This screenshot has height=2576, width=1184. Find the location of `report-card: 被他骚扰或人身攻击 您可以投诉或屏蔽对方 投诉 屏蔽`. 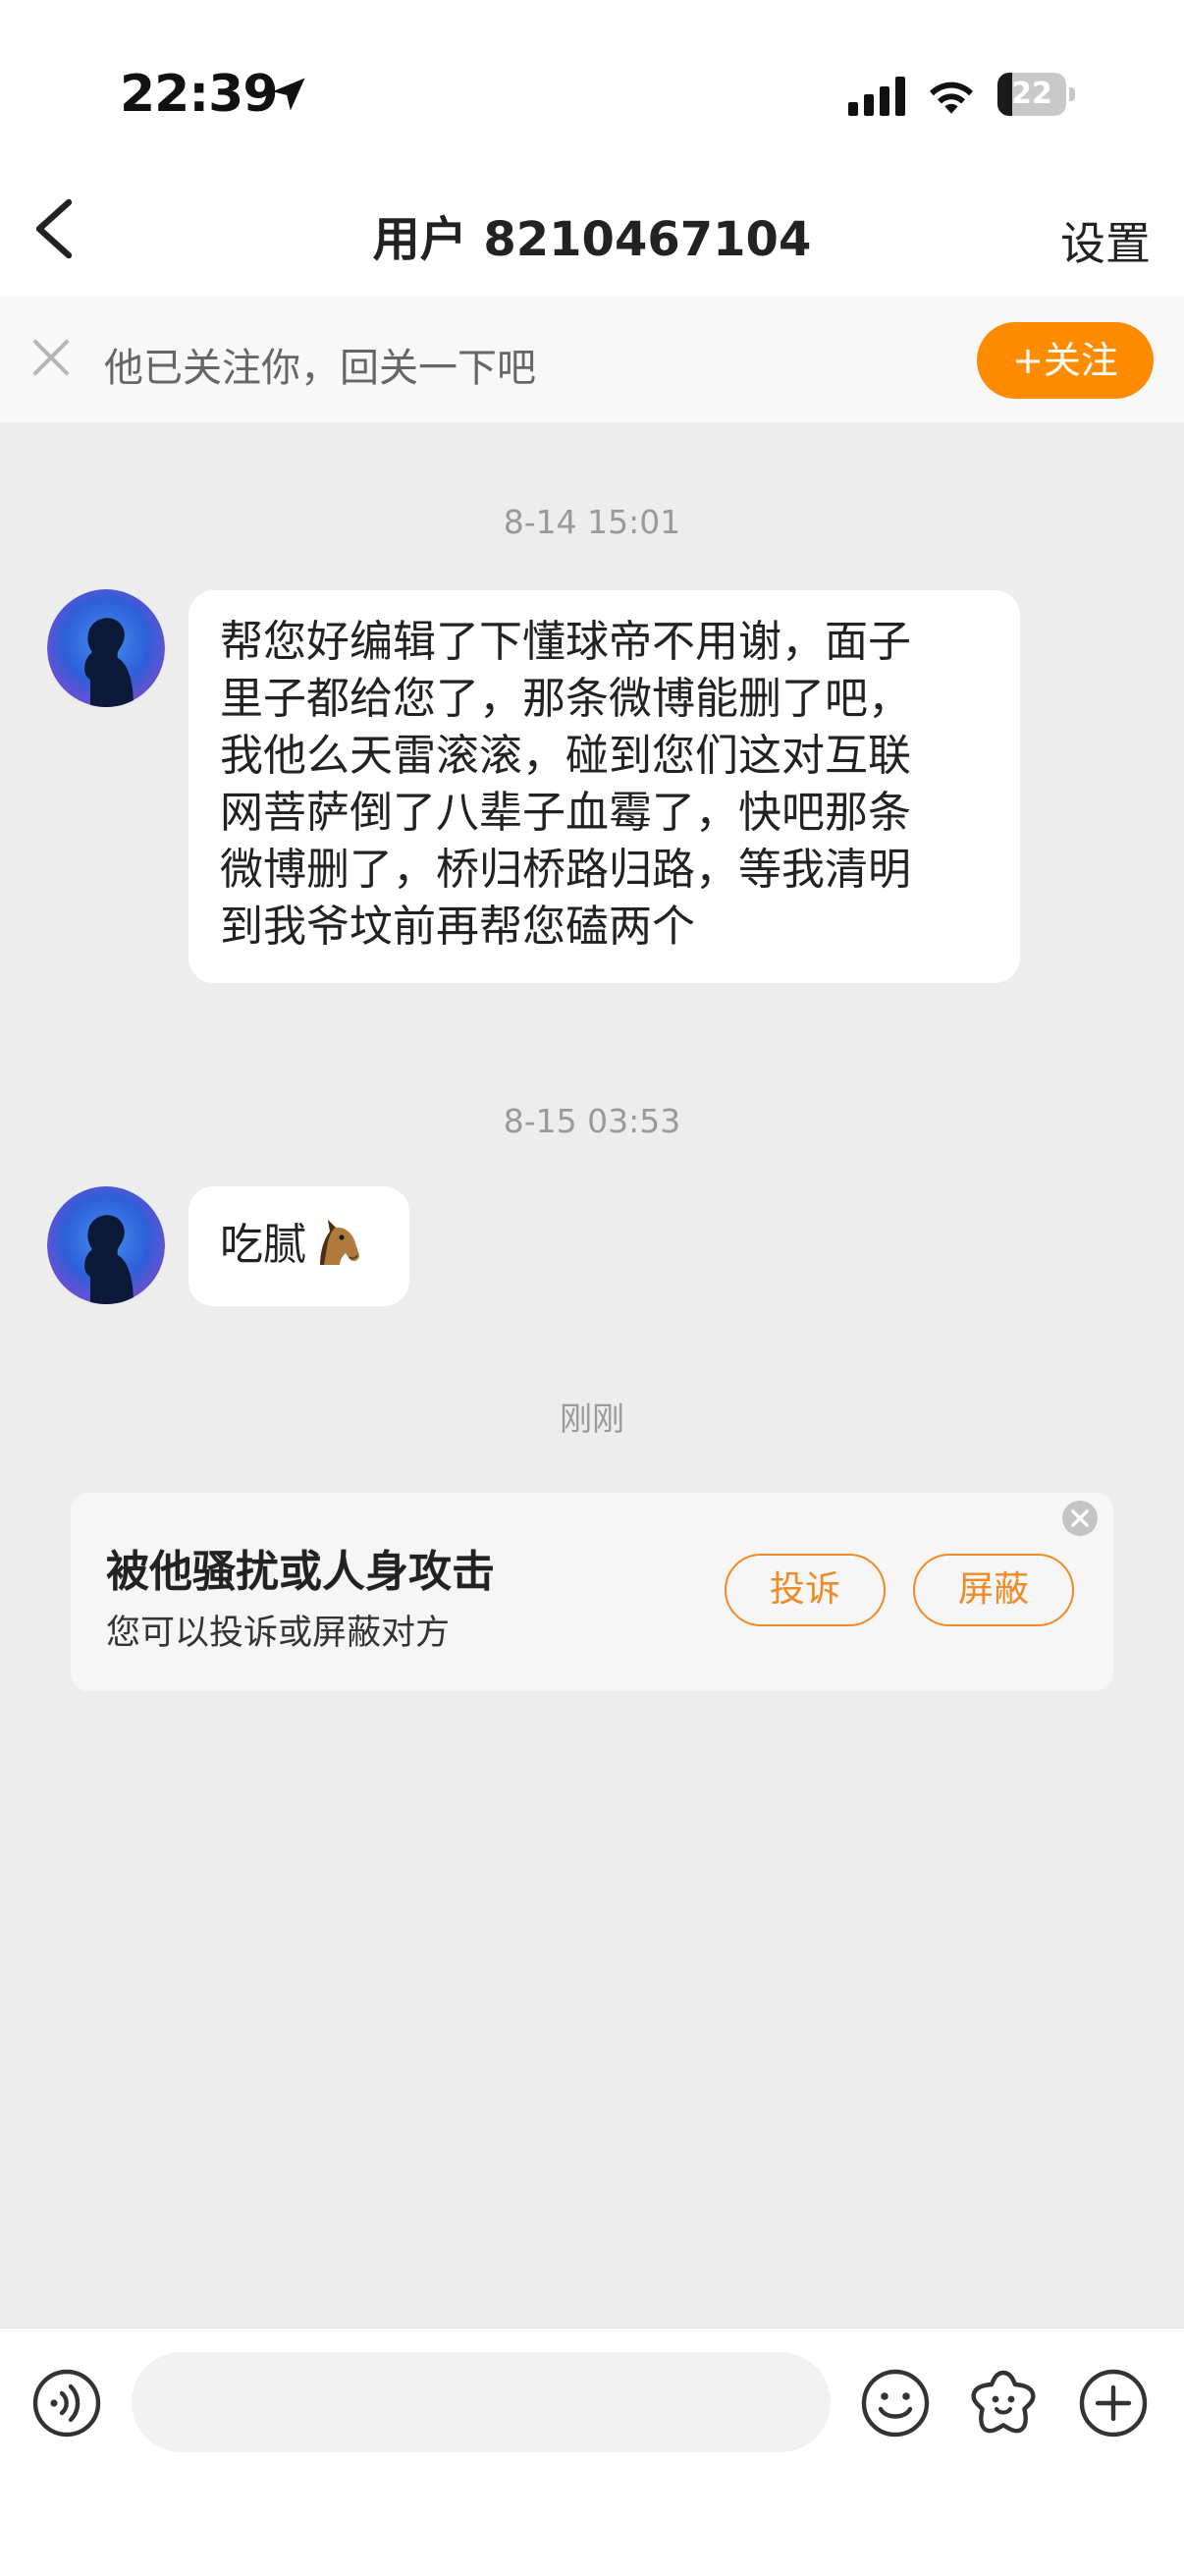

report-card: 被他骚扰或人身攻击 您可以投诉或屏蔽对方 投诉 屏蔽 is located at coordinates (592, 1592).